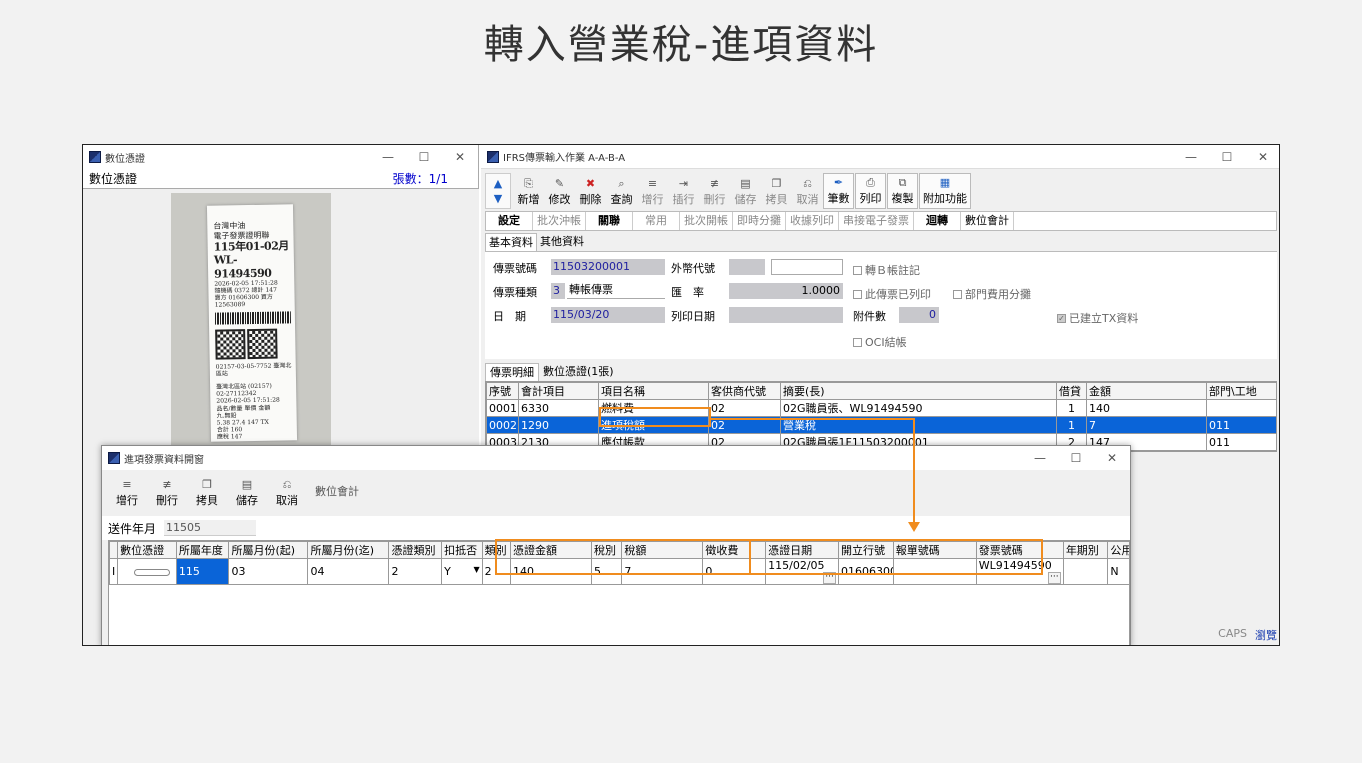 This screenshot has width=1362, height=763. Describe the element at coordinates (881, 408) in the screenshot. I see `table-row: 0001 6330 燃料費 02 02G職員張、WL91494590 1 140` at that location.